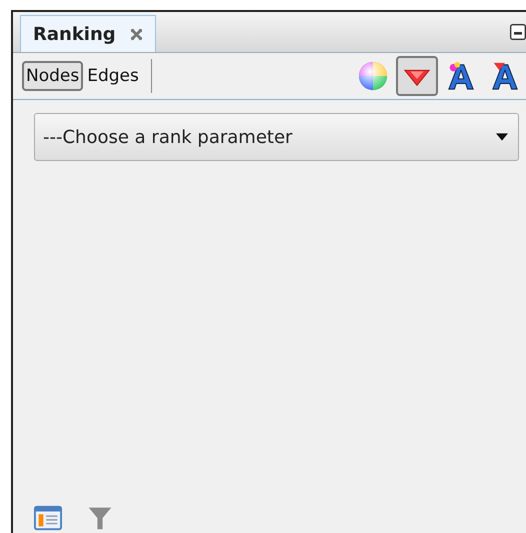 This screenshot has height=533, width=526. Describe the element at coordinates (88, 33) in the screenshot. I see `ranking-tab: Ranking` at that location.